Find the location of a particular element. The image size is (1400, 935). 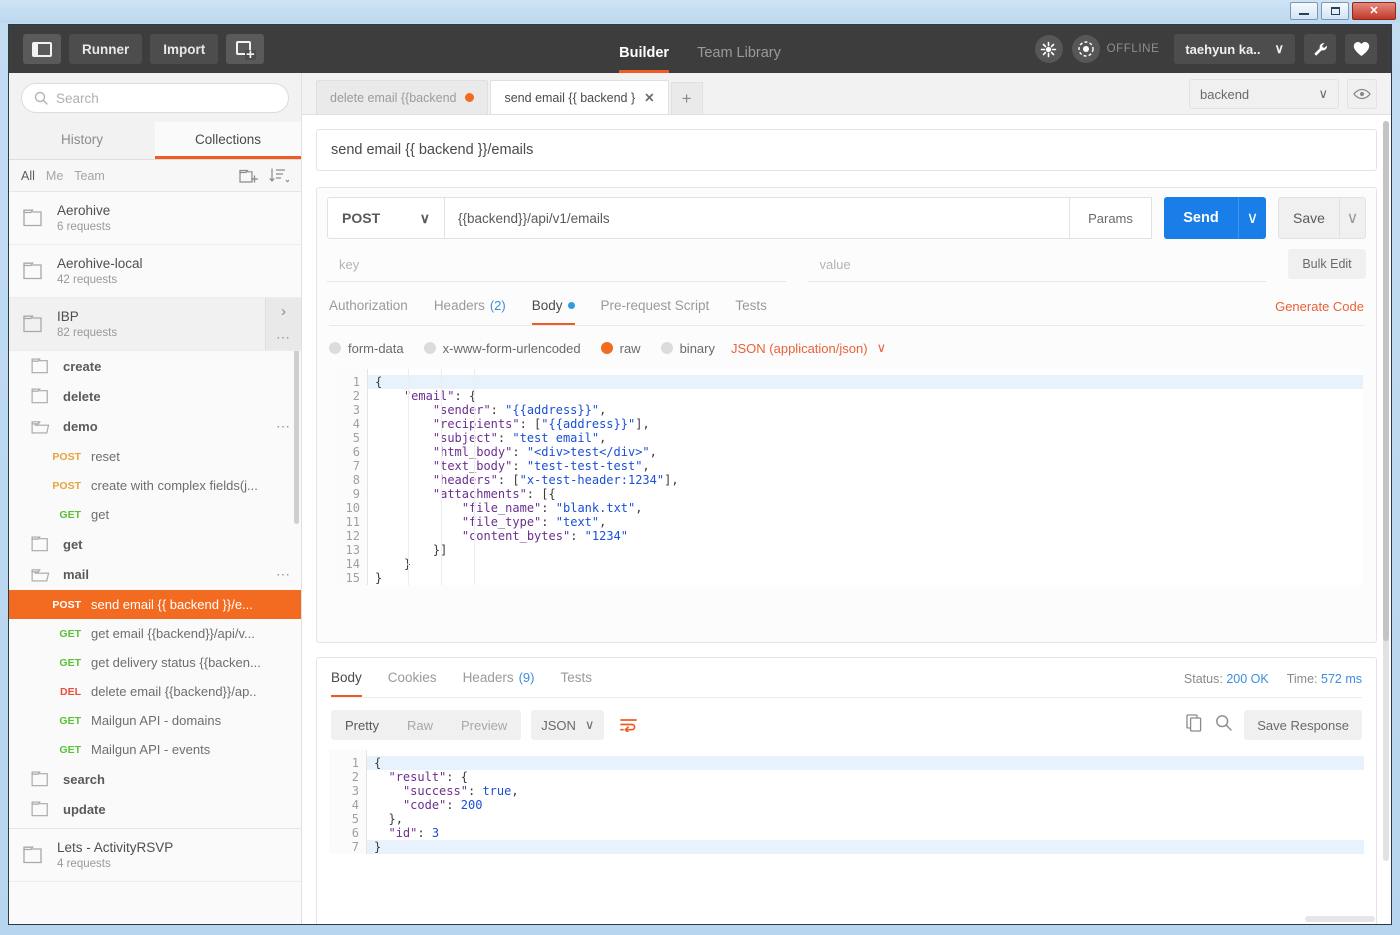

collection-row: Aerohive 6 requests is located at coordinates (155, 218).